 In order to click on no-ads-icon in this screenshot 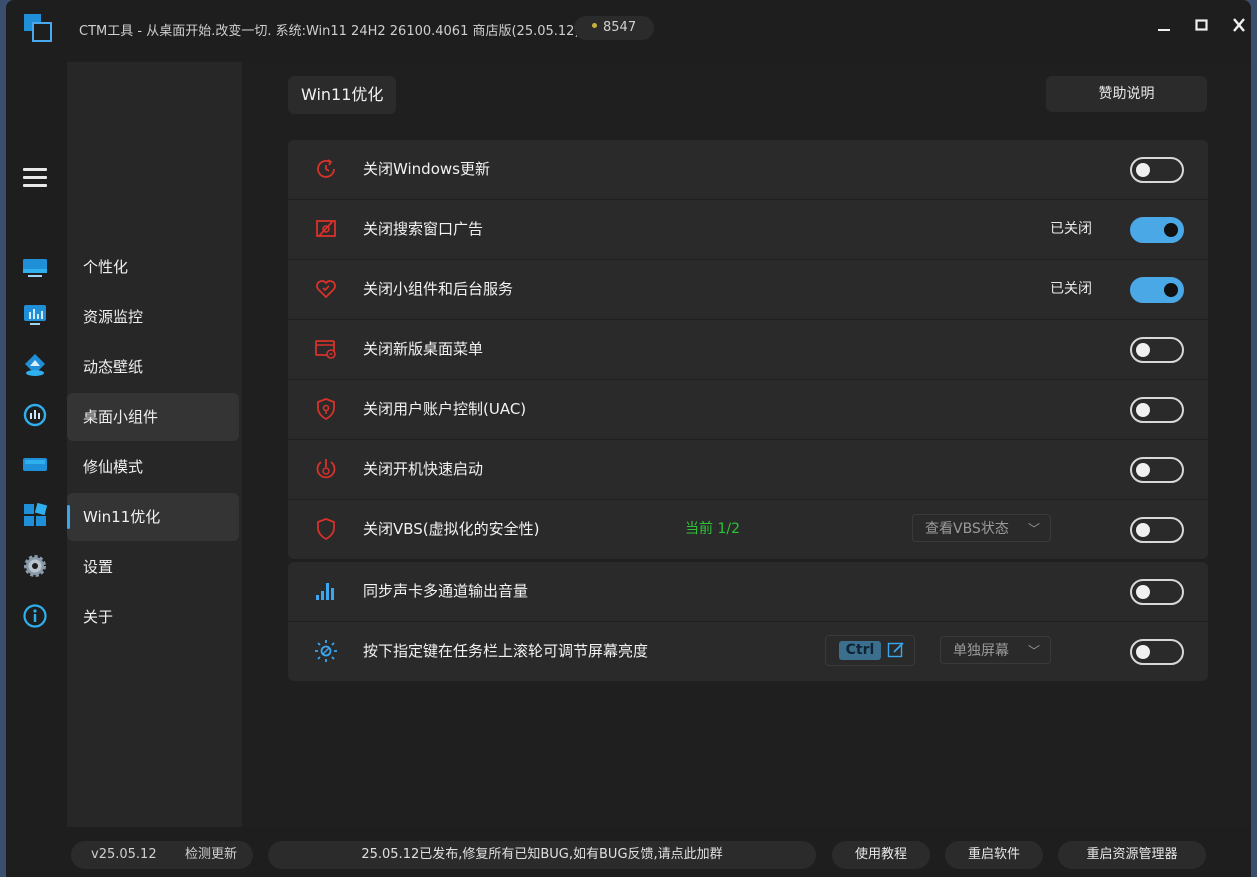, I will do `click(326, 228)`.